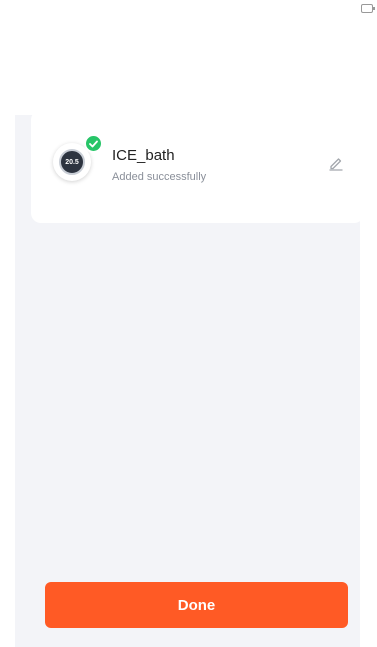  I want to click on battery-icon, so click(368, 8).